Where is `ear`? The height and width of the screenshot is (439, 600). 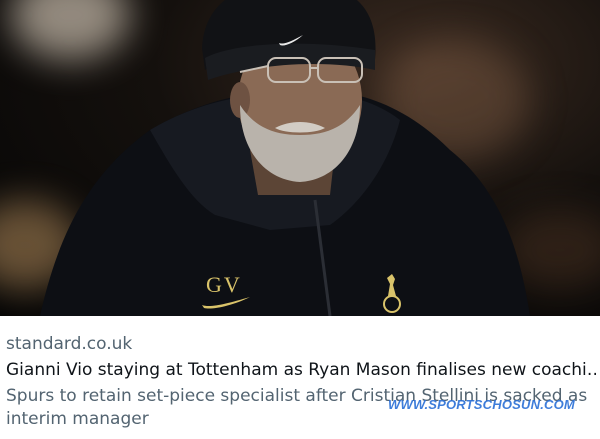 ear is located at coordinates (240, 100).